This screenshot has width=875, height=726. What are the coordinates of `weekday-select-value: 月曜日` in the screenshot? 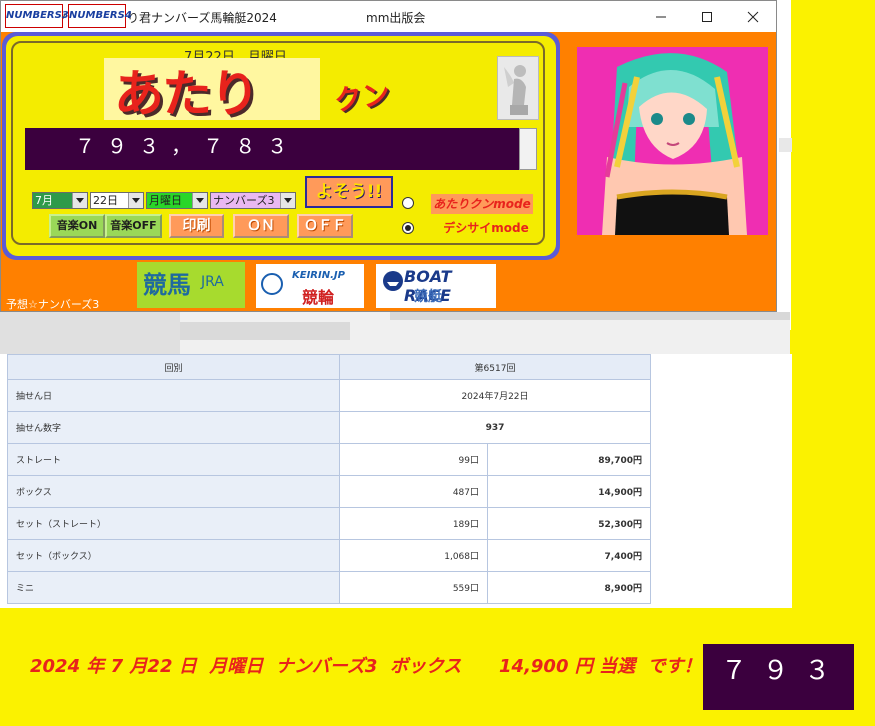 It's located at (165, 200).